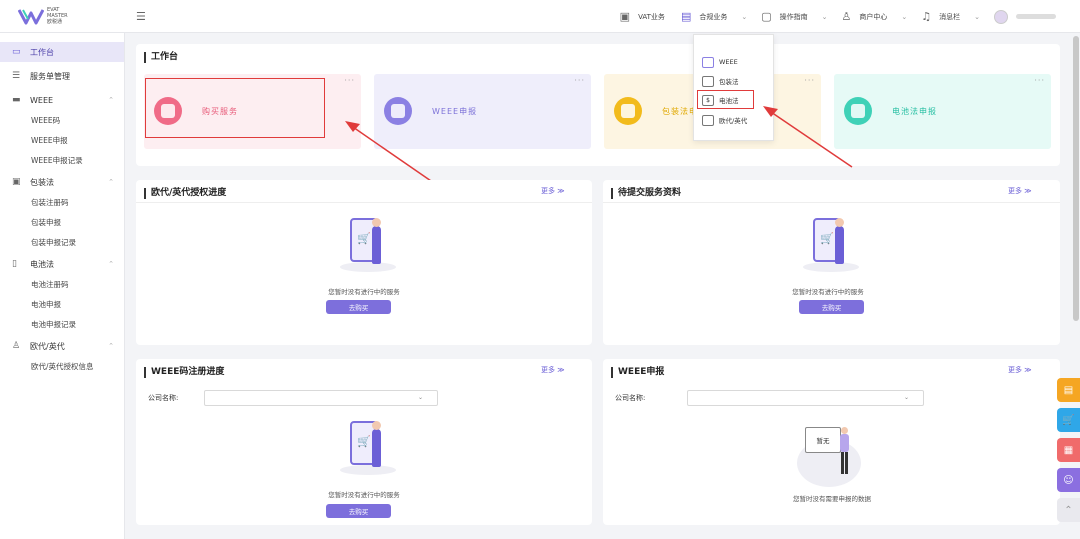 Image resolution: width=1080 pixels, height=539 pixels. What do you see at coordinates (1068, 420) in the screenshot?
I see `cart-icon: 🛒` at bounding box center [1068, 420].